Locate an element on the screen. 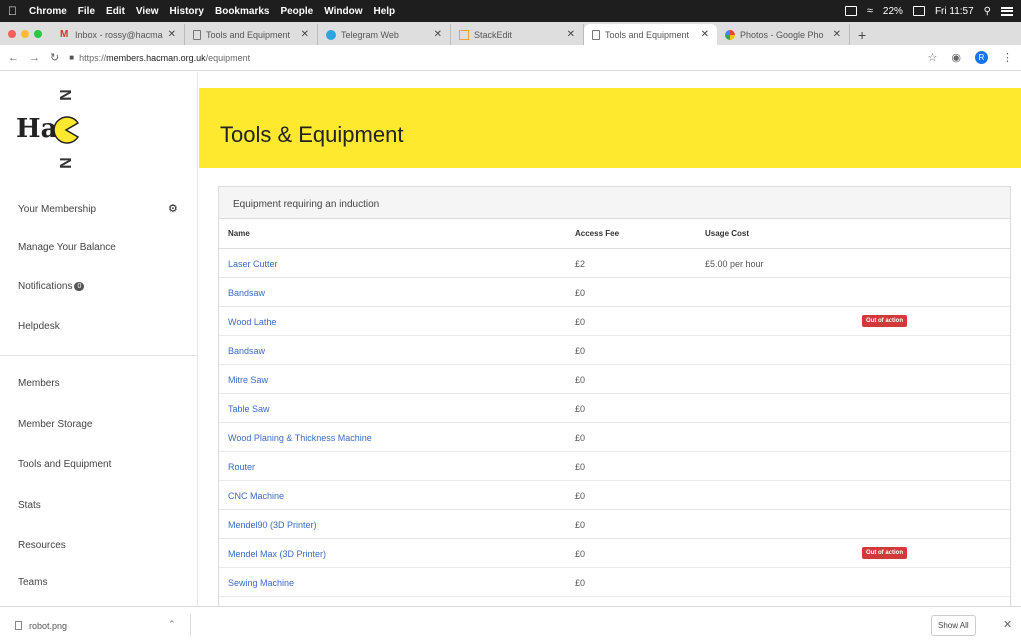 The image size is (1021, 641). airplay-icon is located at coordinates (850, 11).